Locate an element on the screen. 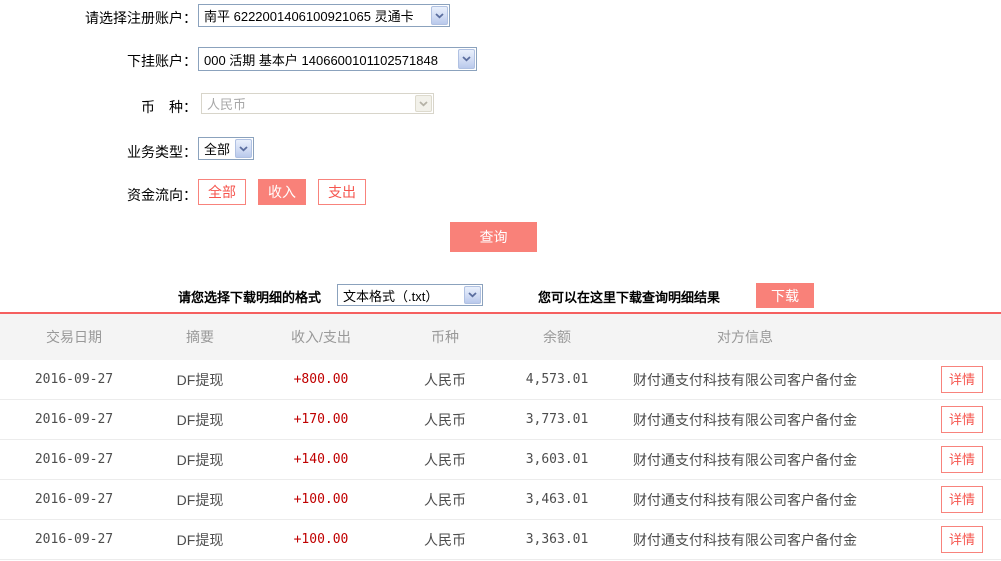  flow-all-button: 全部 is located at coordinates (222, 192).